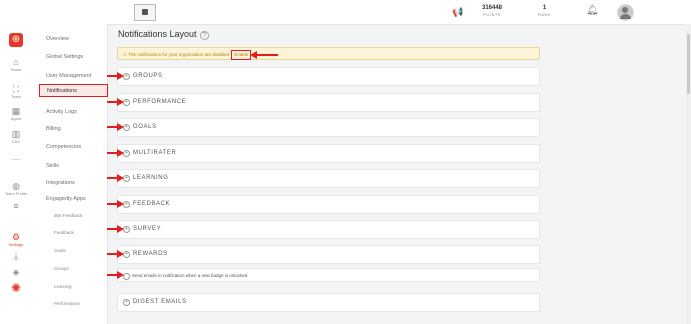  Describe the element at coordinates (16, 69) in the screenshot. I see `rail-label: Home` at that location.